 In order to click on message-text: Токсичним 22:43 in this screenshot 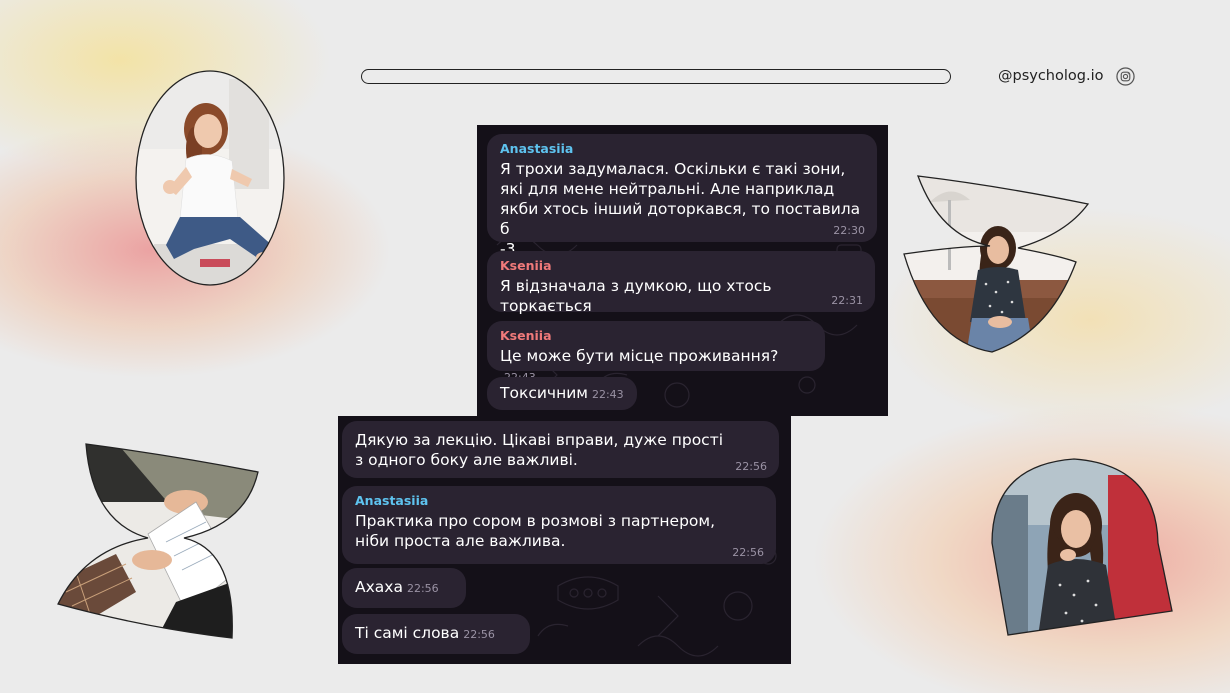, I will do `click(562, 393)`.